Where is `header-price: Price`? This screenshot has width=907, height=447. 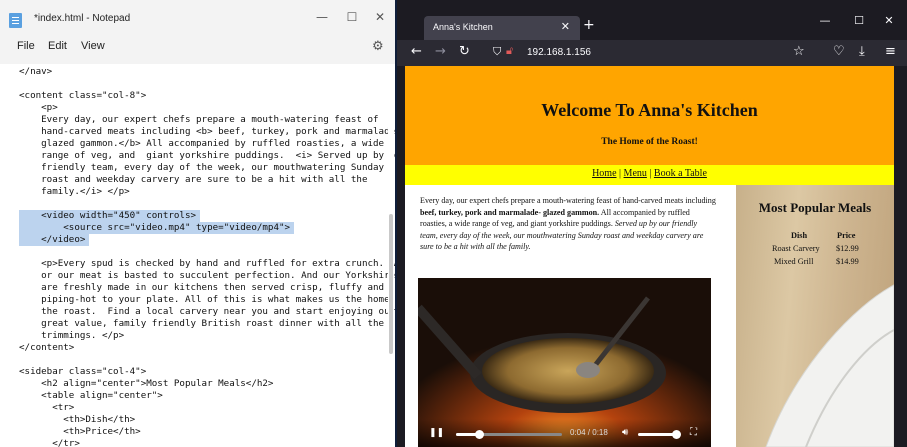 header-price: Price is located at coordinates (846, 235).